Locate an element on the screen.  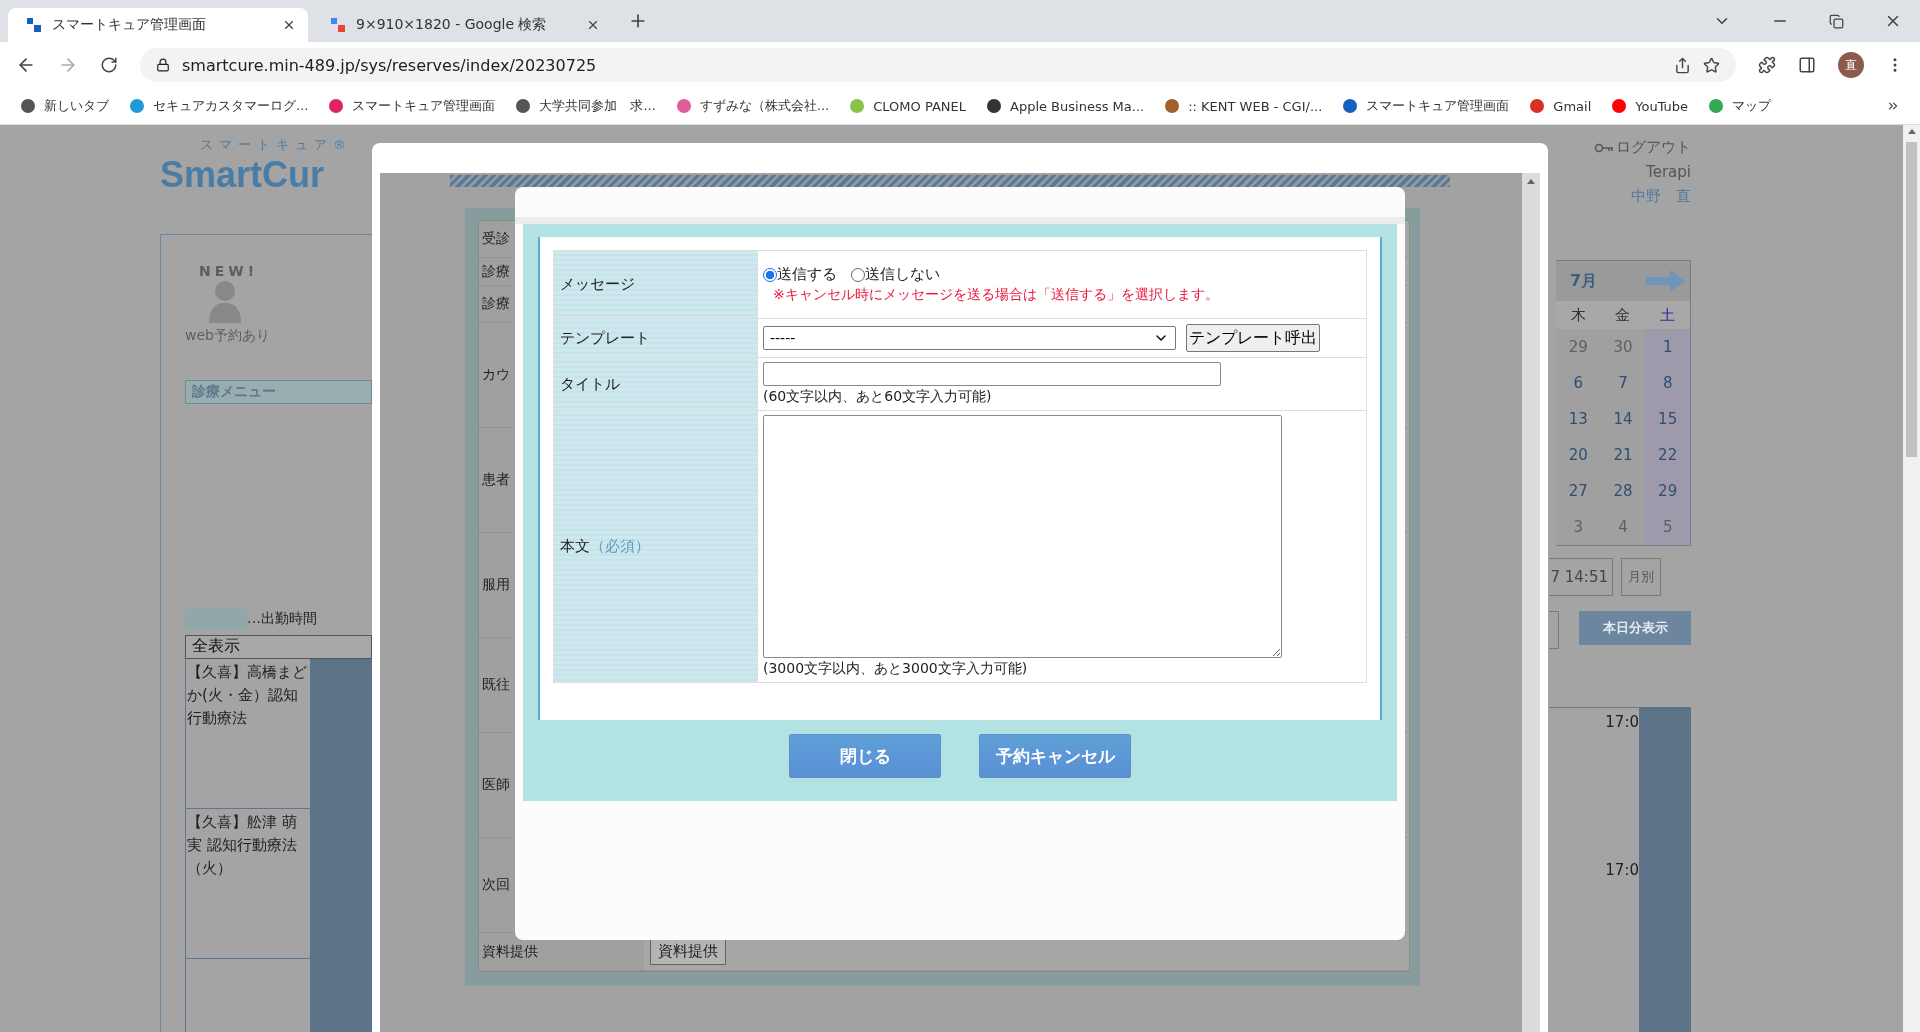
bookmark: YouTube is located at coordinates (1650, 106).